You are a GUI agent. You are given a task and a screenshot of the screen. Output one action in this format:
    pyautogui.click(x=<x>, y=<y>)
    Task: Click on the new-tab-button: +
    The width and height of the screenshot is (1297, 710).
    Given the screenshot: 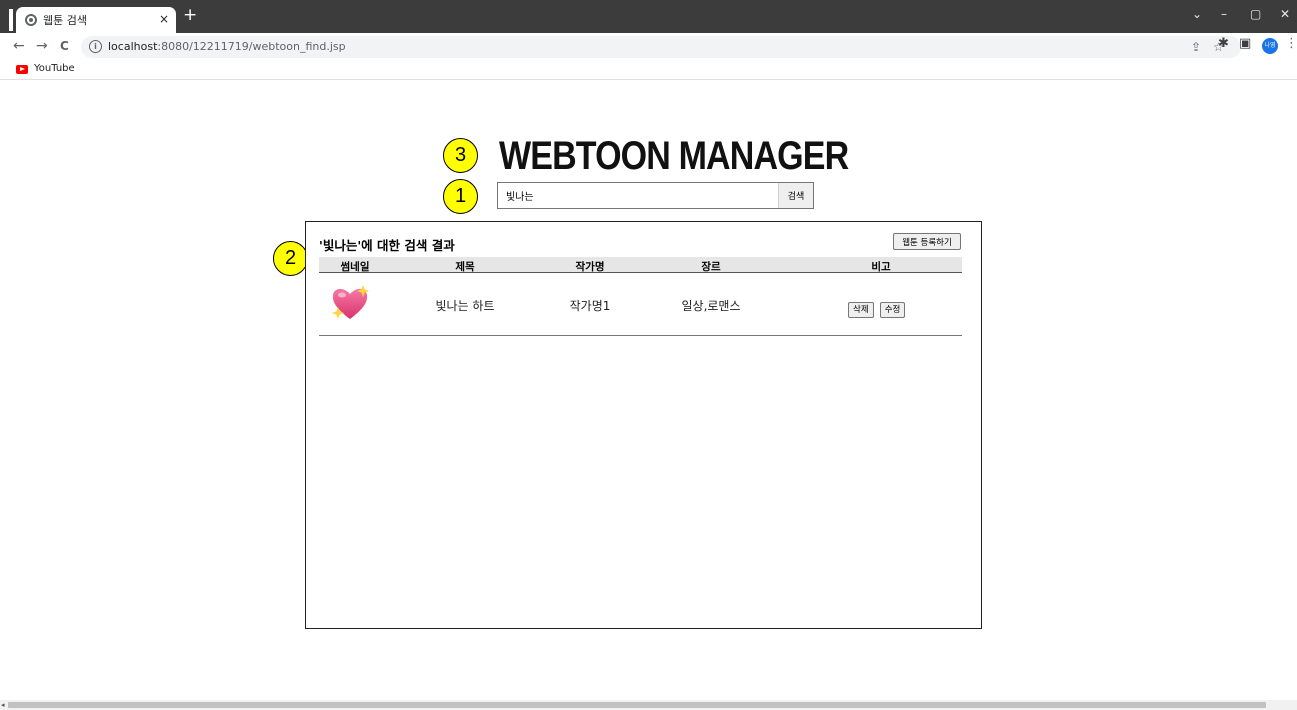 What is the action you would take?
    pyautogui.click(x=190, y=15)
    